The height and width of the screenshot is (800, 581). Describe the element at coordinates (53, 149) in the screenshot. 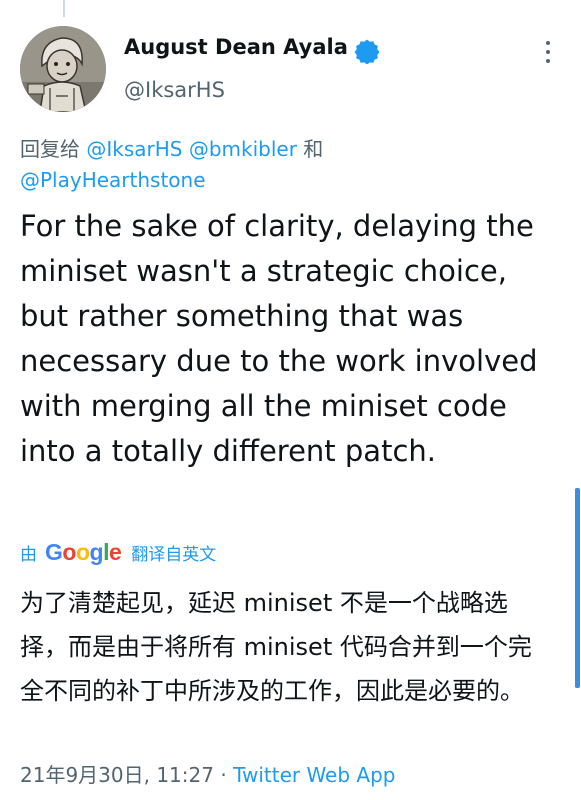

I see `reply-prefix: 回复给` at that location.